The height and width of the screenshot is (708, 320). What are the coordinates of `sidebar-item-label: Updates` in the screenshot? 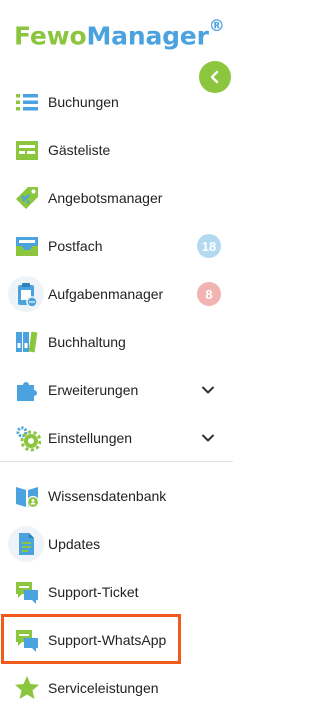 It's located at (74, 544).